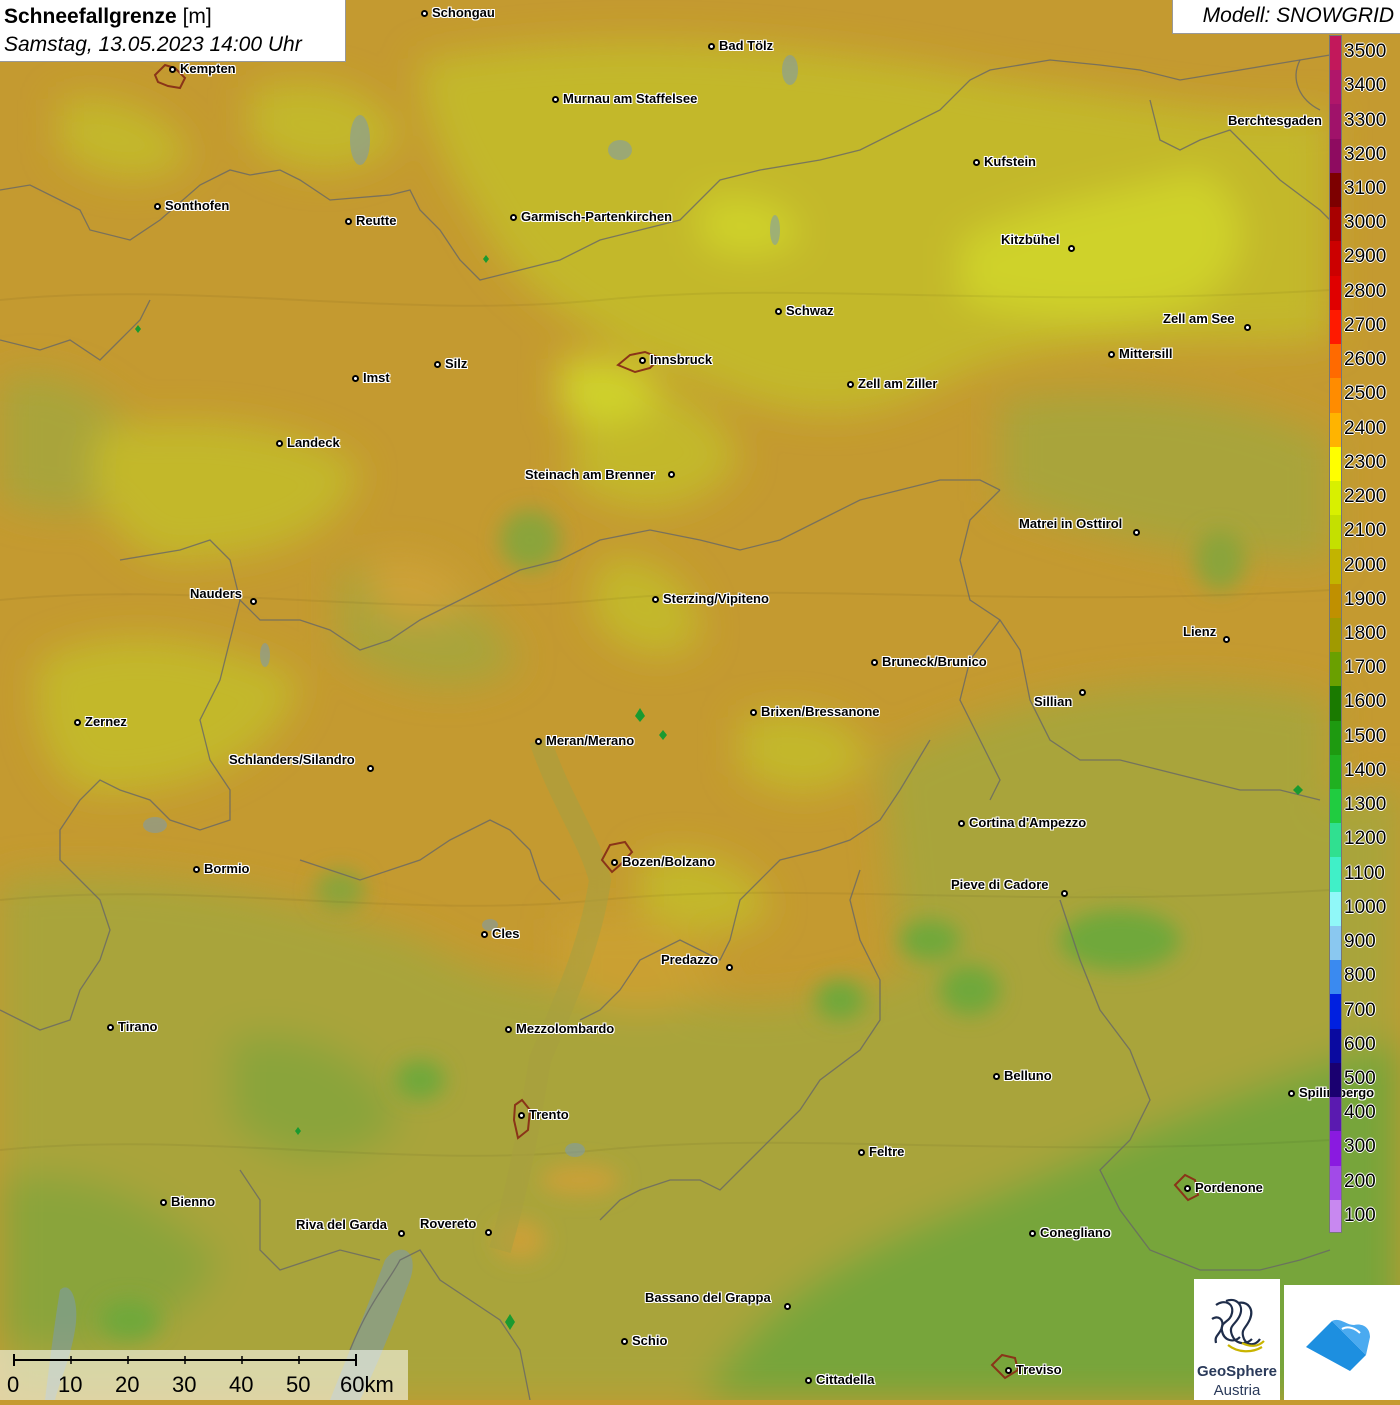 This screenshot has width=1400, height=1405. What do you see at coordinates (810, 310) in the screenshot?
I see `city-label: Schwaz` at bounding box center [810, 310].